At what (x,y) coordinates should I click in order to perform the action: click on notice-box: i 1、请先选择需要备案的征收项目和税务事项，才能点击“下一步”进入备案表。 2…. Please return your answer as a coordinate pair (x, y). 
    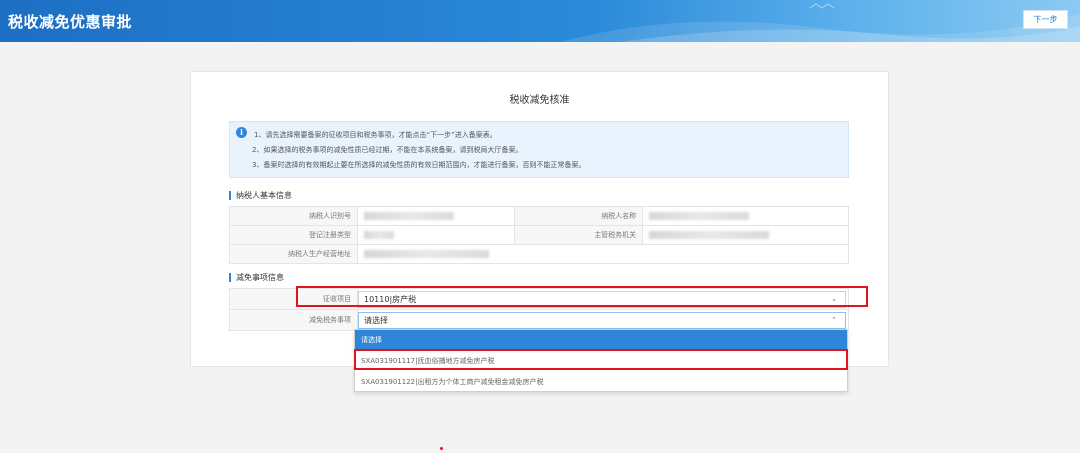
    Looking at the image, I should click on (539, 149).